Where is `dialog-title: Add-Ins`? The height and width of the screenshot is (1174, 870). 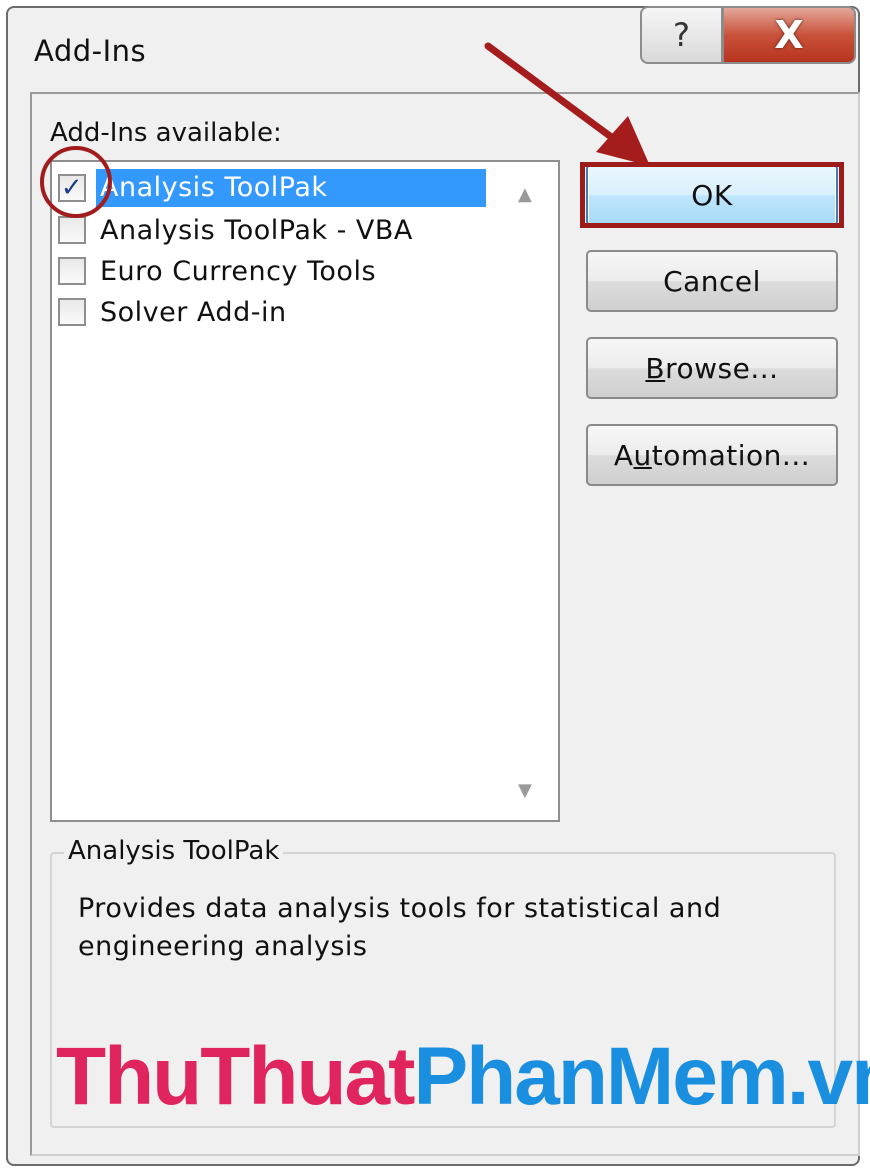
dialog-title: Add-Ins is located at coordinates (90, 51).